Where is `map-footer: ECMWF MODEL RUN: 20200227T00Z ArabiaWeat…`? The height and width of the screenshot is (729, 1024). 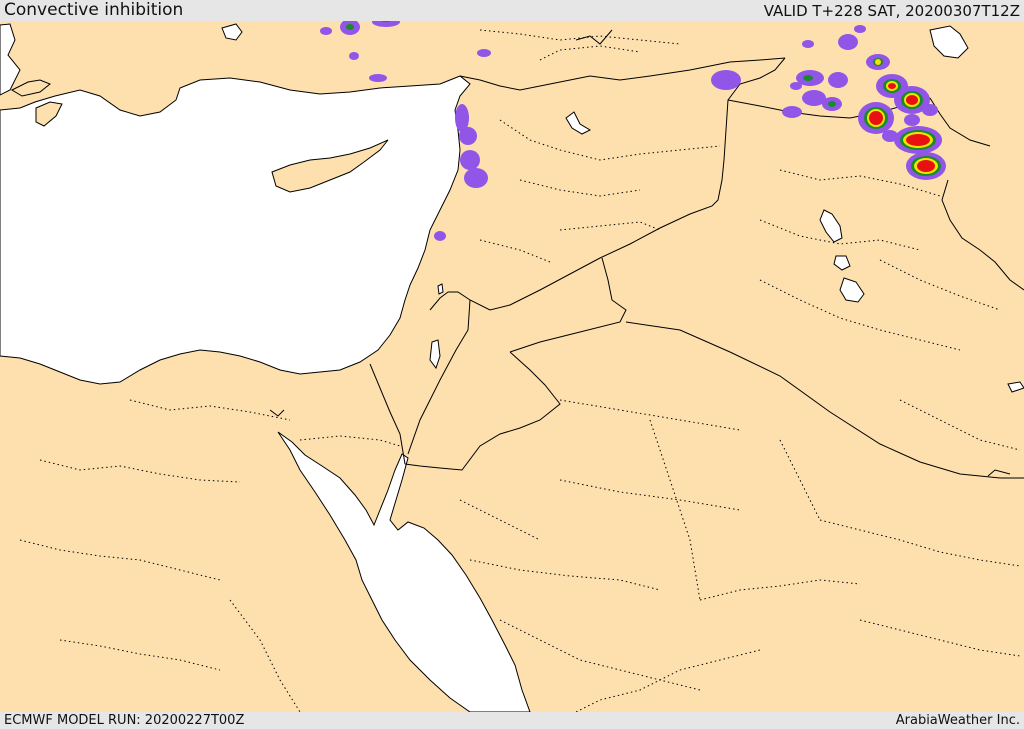 map-footer: ECMWF MODEL RUN: 20200227T00Z ArabiaWeat… is located at coordinates (512, 720).